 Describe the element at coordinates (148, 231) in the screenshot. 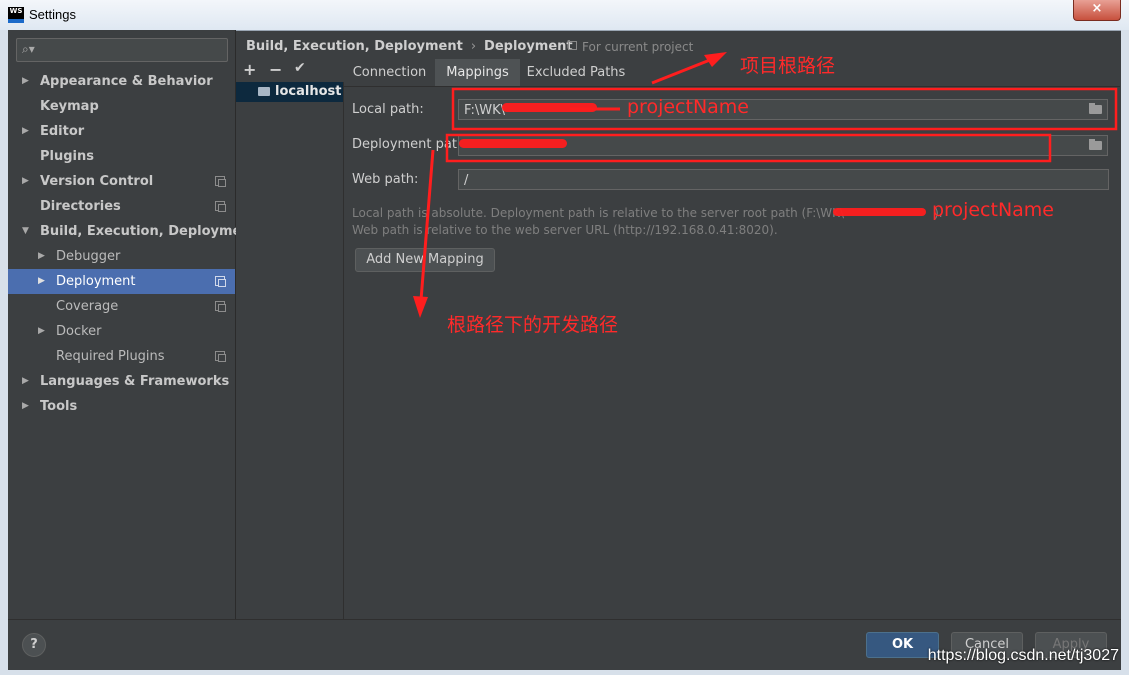

I see `sidebar-item-label: Build, Execution, Deployment` at that location.